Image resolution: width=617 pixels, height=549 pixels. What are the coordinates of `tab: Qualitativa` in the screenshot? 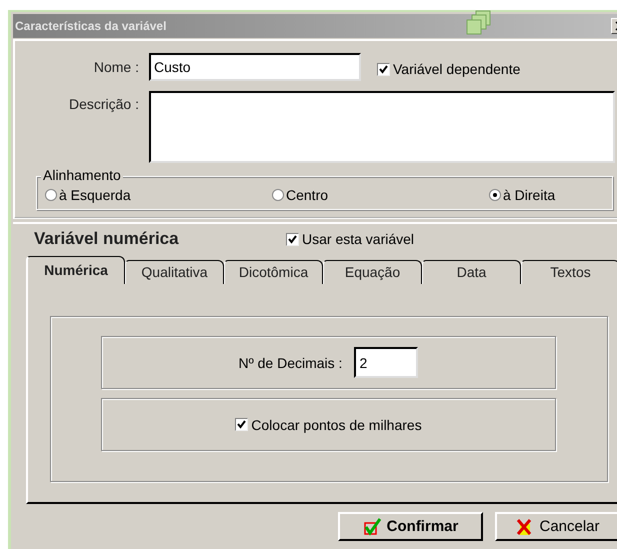 It's located at (174, 272).